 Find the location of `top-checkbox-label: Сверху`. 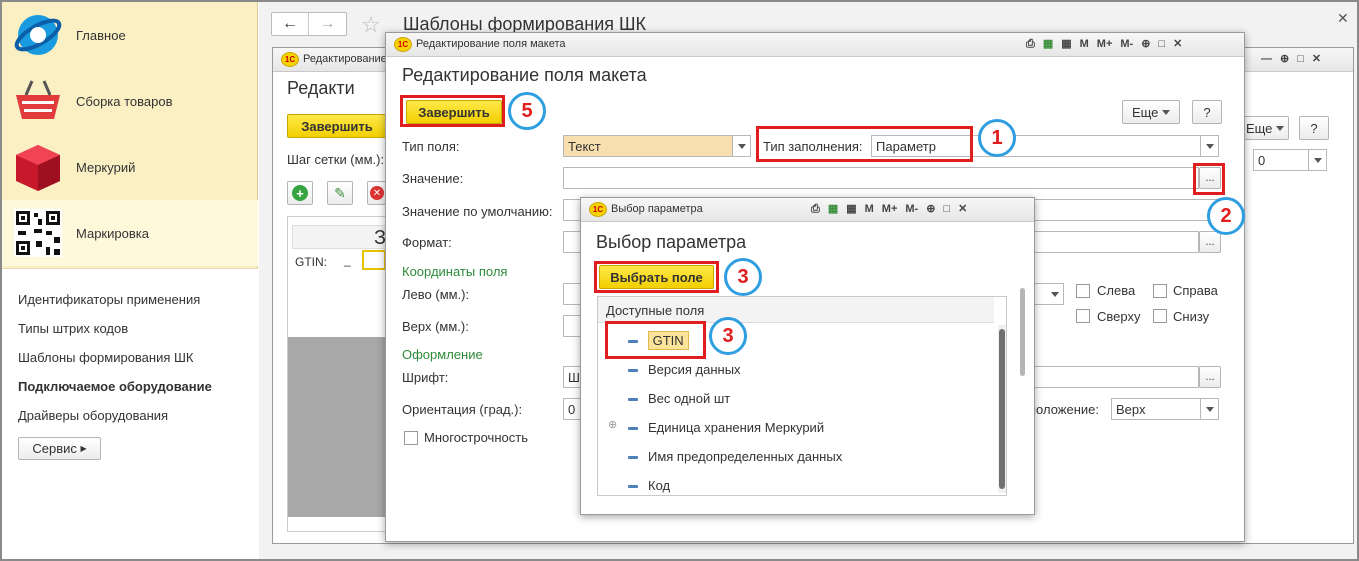

top-checkbox-label: Сверху is located at coordinates (1119, 316).